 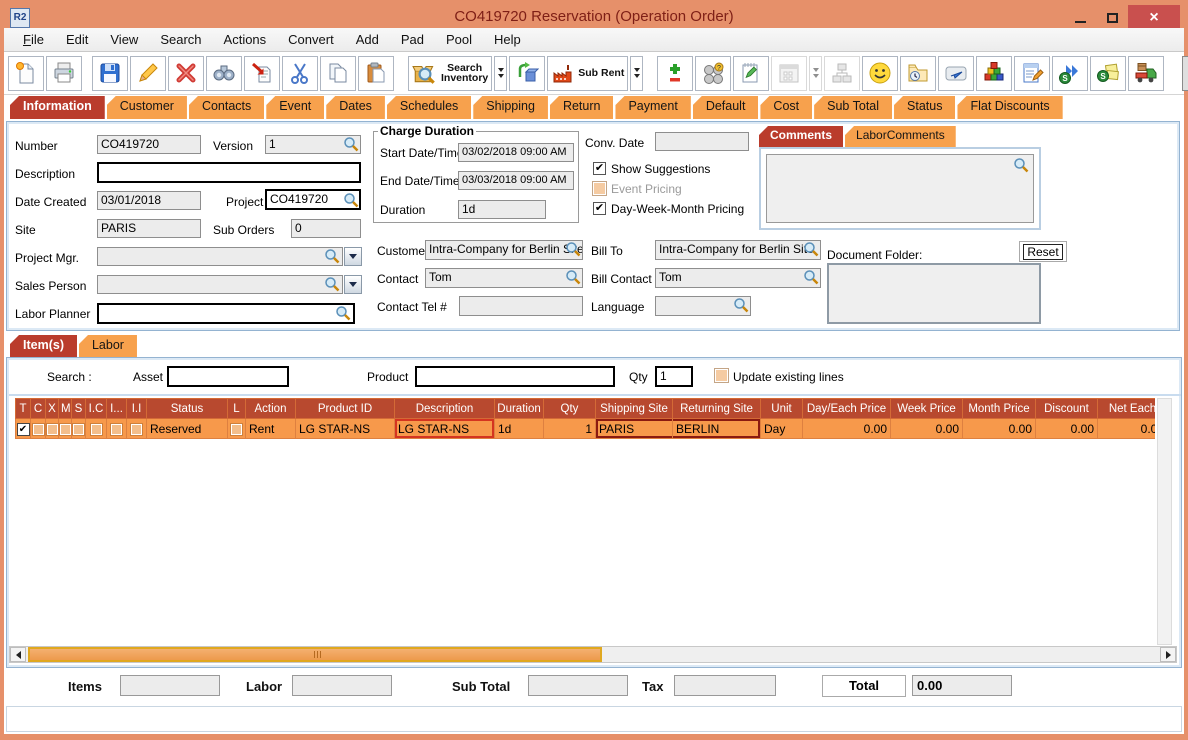 What do you see at coordinates (180, 39) in the screenshot?
I see `menu-item-search: Search` at bounding box center [180, 39].